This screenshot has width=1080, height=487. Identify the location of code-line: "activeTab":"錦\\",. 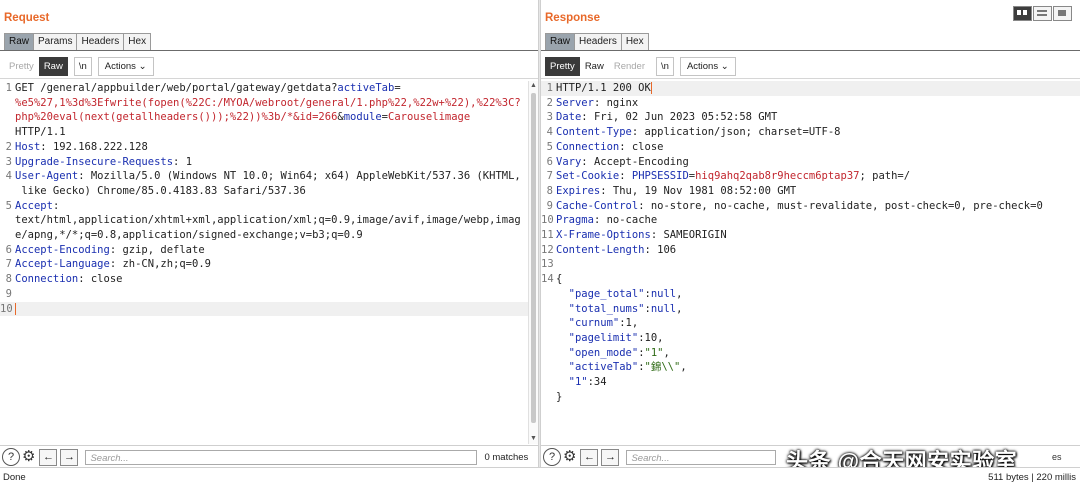
(810, 367).